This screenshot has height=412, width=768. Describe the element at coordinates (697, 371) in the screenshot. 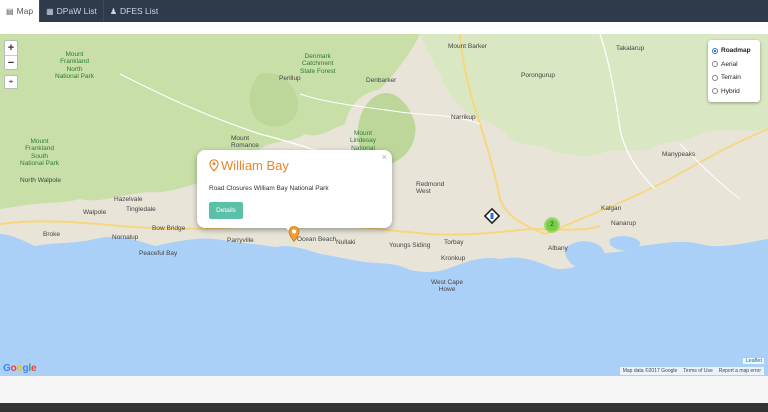

I see `terms-link: Terms of Use` at that location.